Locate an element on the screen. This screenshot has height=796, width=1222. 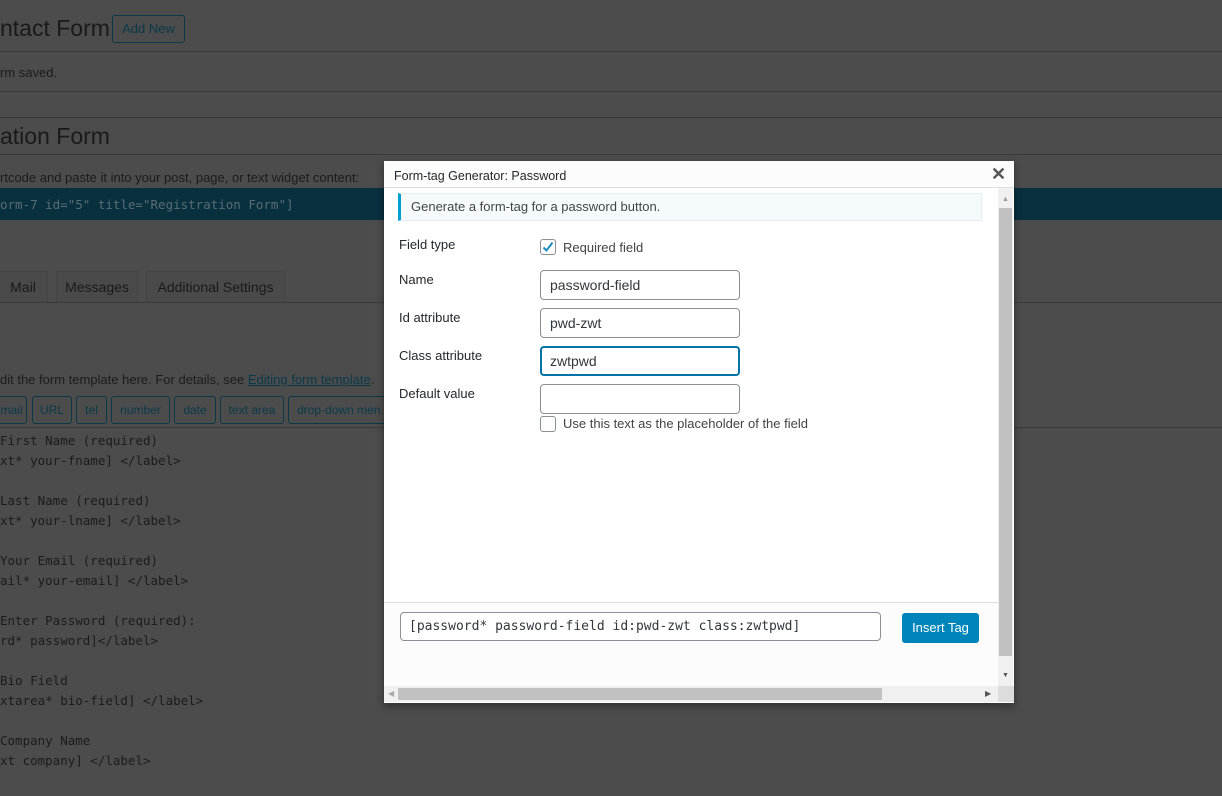
tag-button-email: mail is located at coordinates (13, 410).